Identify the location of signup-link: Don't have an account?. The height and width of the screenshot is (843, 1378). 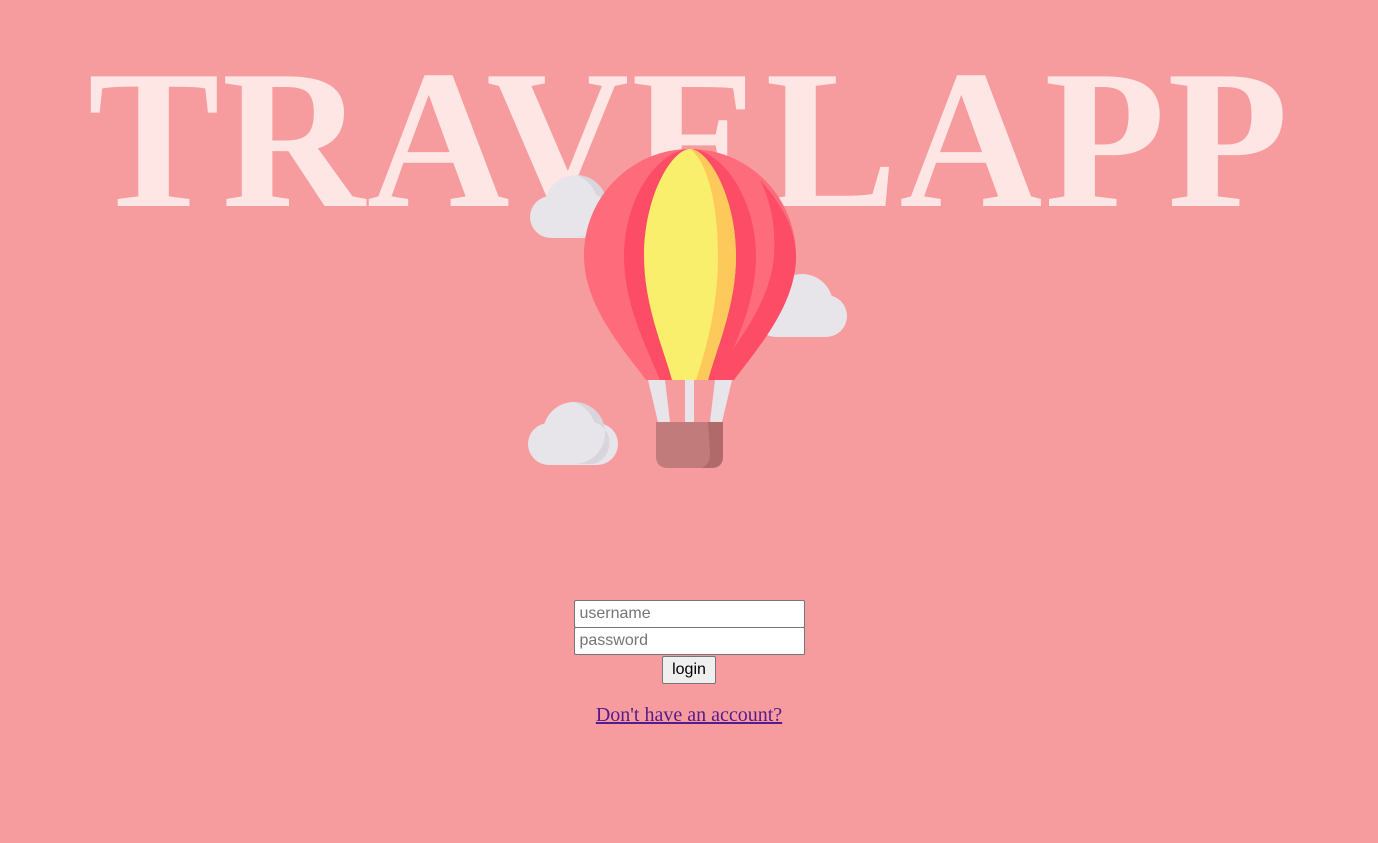
(689, 715).